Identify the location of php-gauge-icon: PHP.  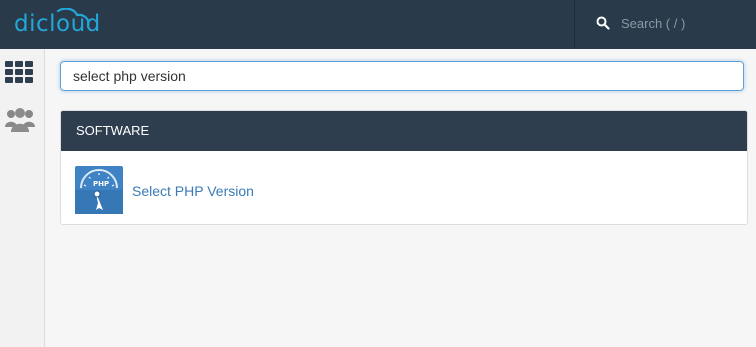
(99, 190).